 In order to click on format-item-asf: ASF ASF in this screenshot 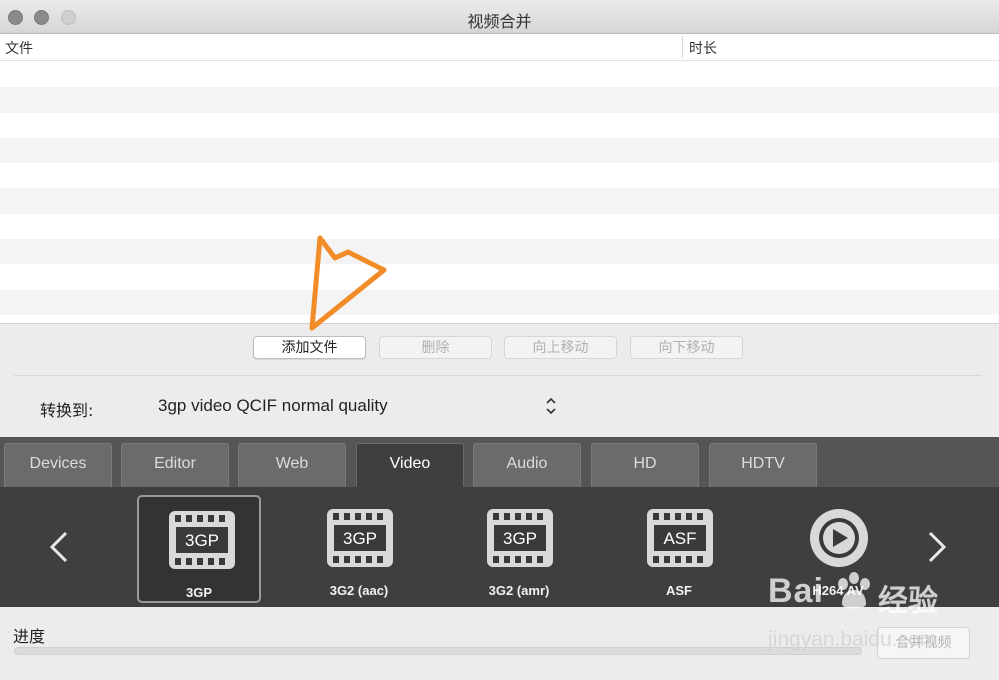, I will do `click(679, 549)`.